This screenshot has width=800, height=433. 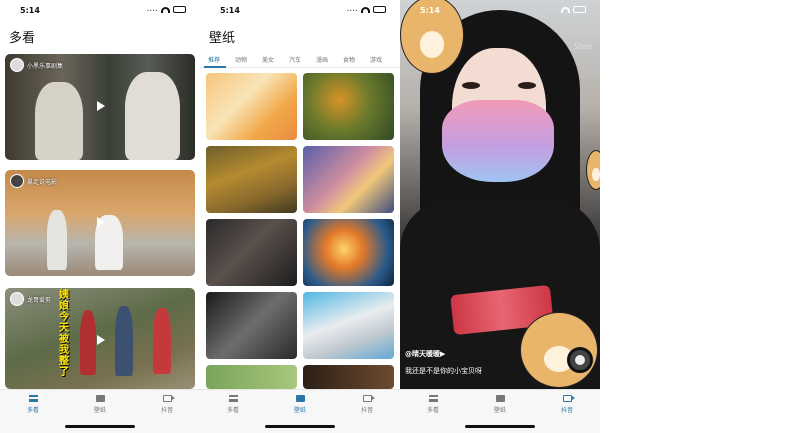 I want to click on uploader-name: 暴走说电影, so click(x=42, y=182).